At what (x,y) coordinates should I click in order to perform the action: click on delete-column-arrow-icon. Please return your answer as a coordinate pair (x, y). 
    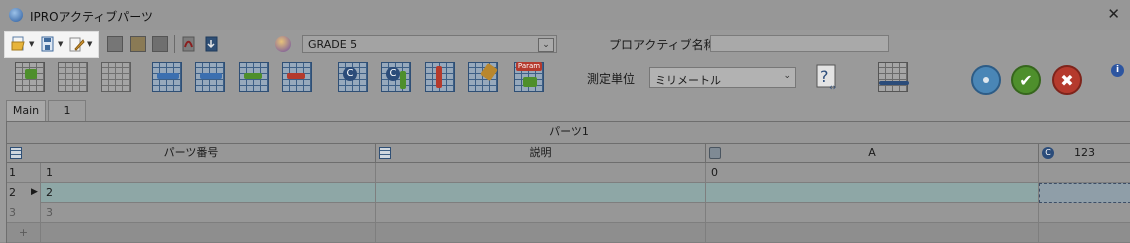
    Looking at the image, I should click on (439, 77).